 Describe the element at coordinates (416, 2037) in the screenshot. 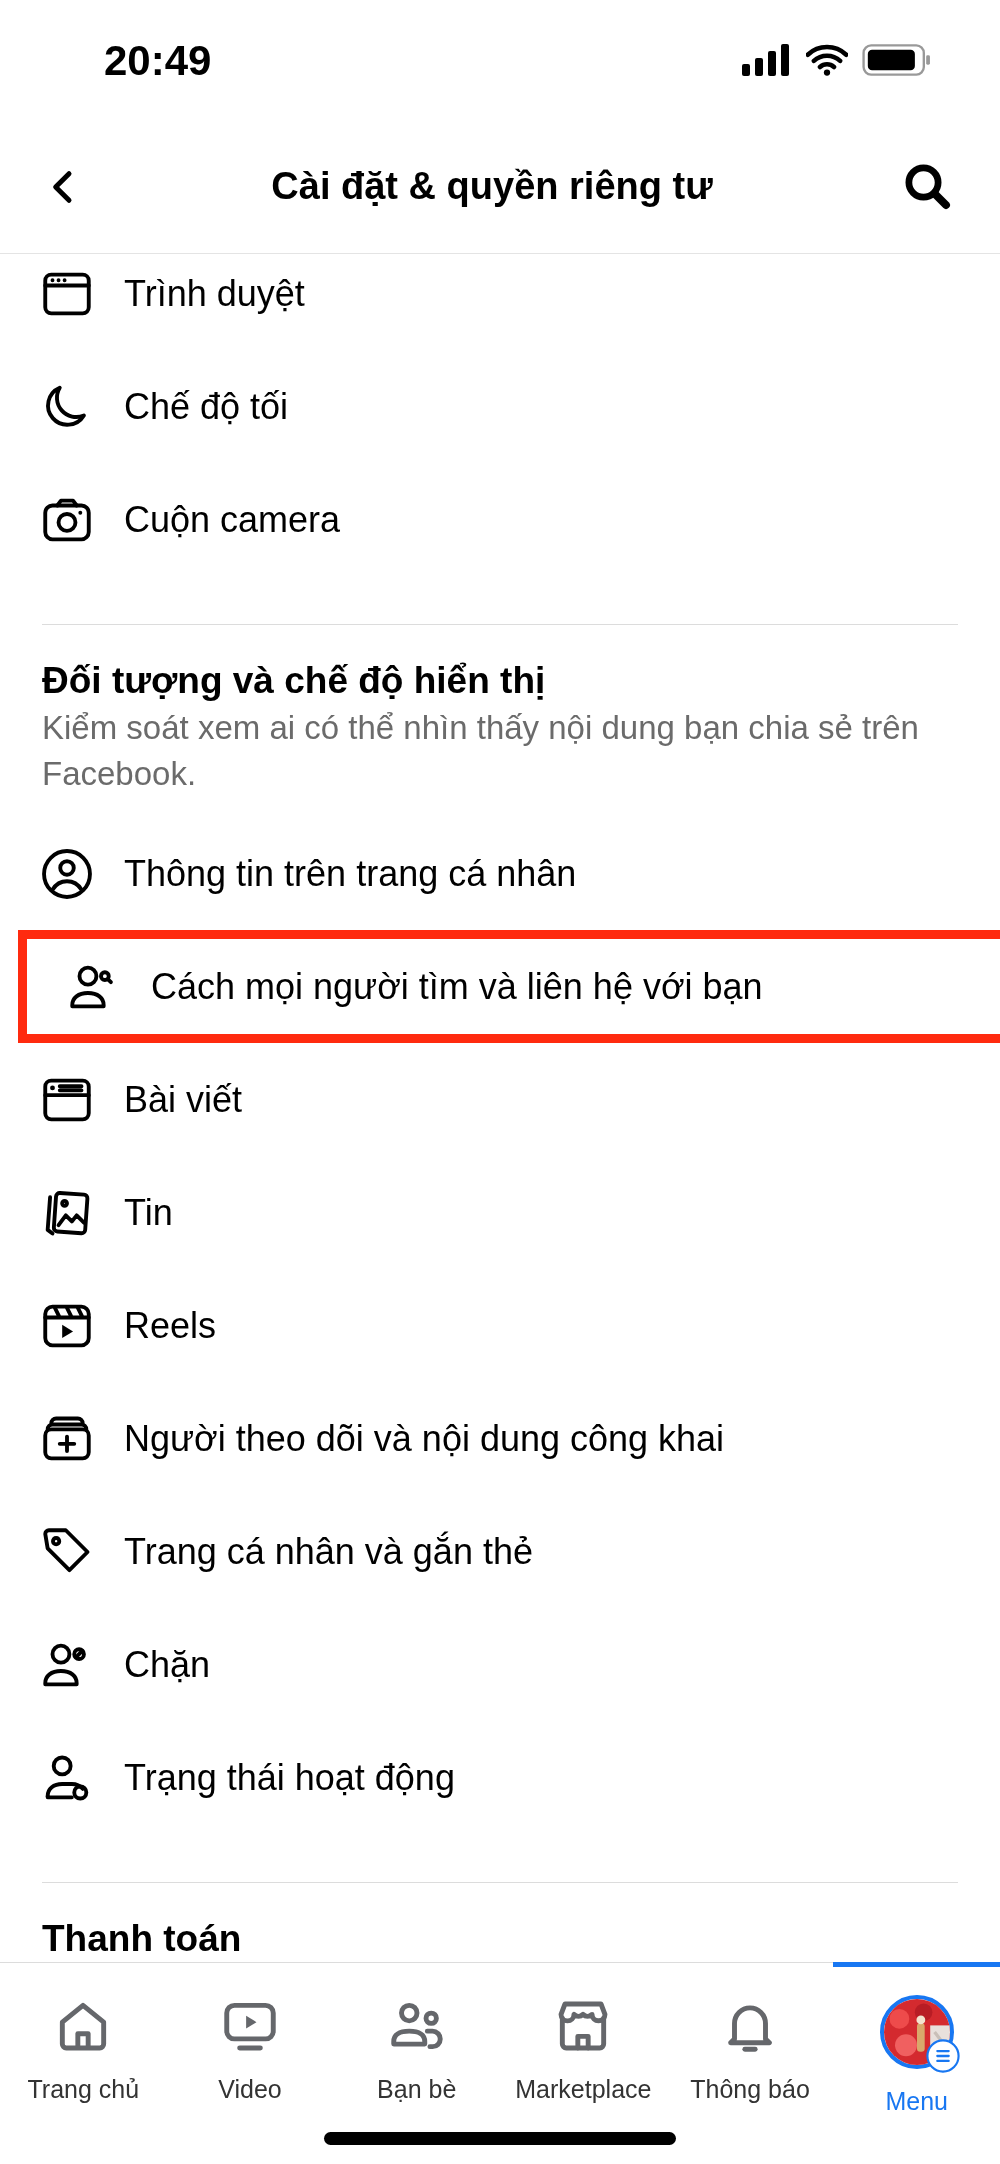

I see `tab-bar-item: Bạn bè` at that location.